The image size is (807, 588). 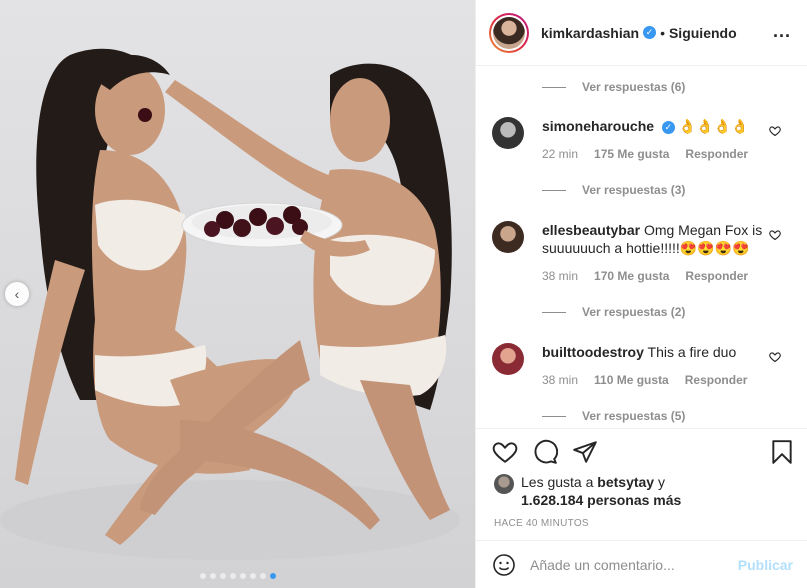 I want to click on save-bookmark-icon, so click(x=782, y=452).